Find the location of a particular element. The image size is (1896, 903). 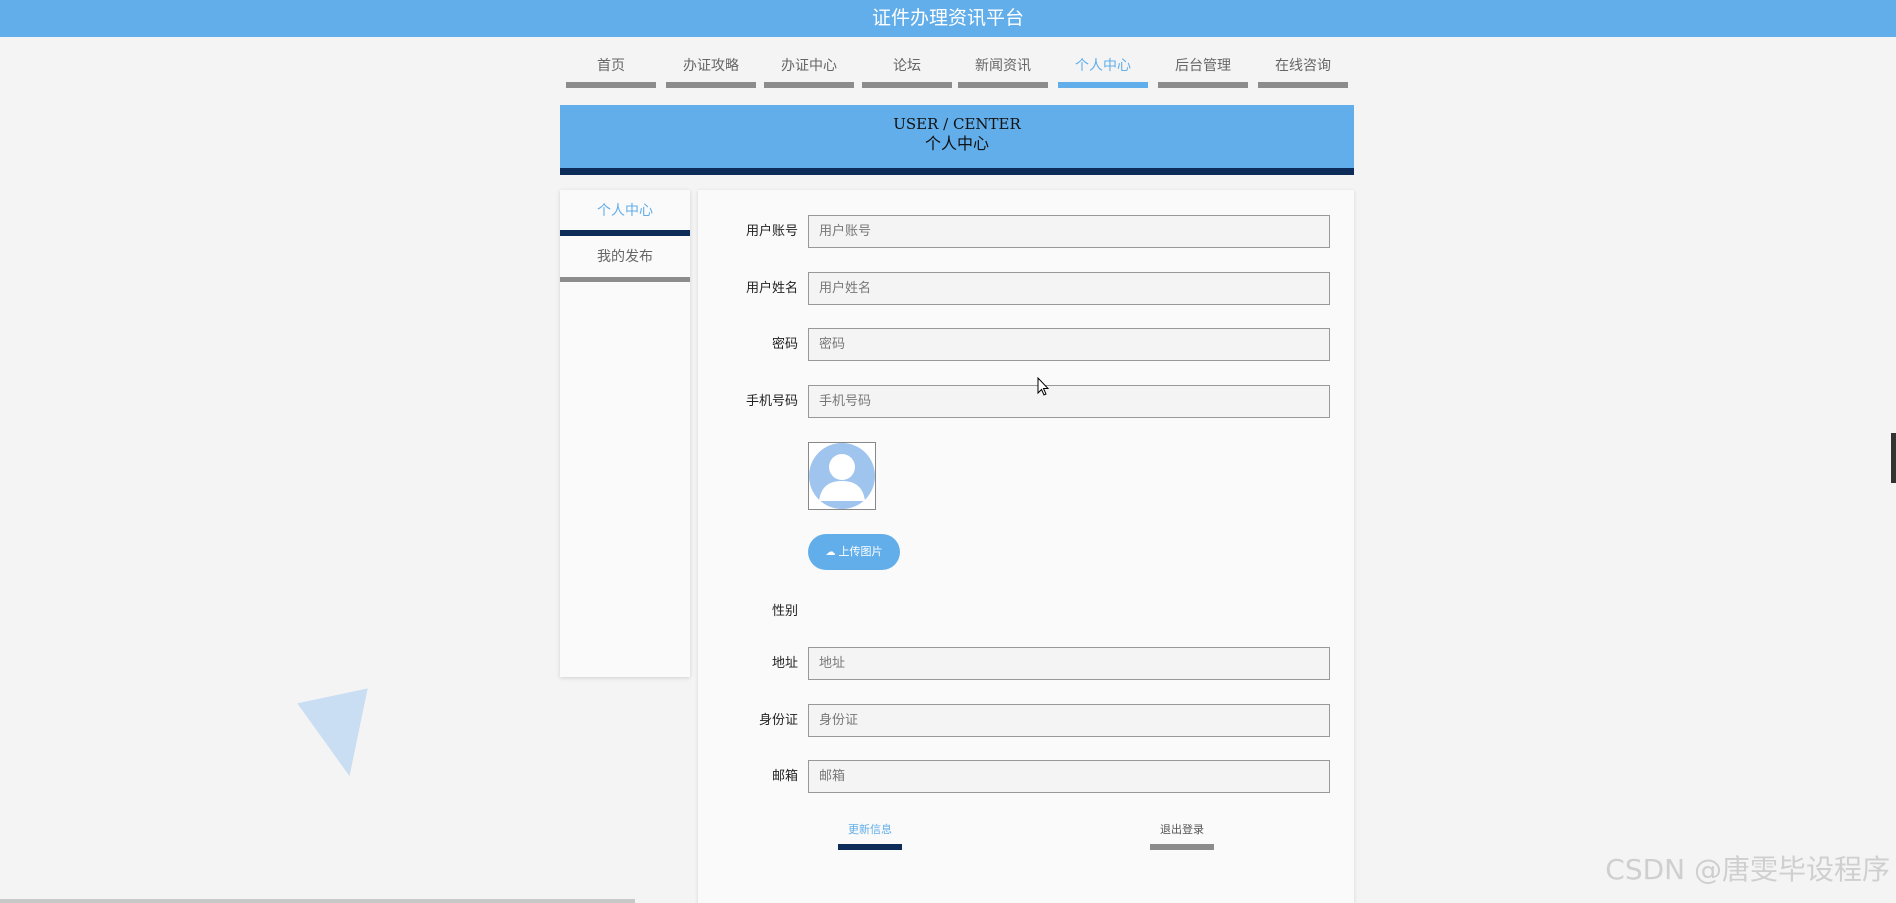

form-row-password: 密码 is located at coordinates (1026, 344).